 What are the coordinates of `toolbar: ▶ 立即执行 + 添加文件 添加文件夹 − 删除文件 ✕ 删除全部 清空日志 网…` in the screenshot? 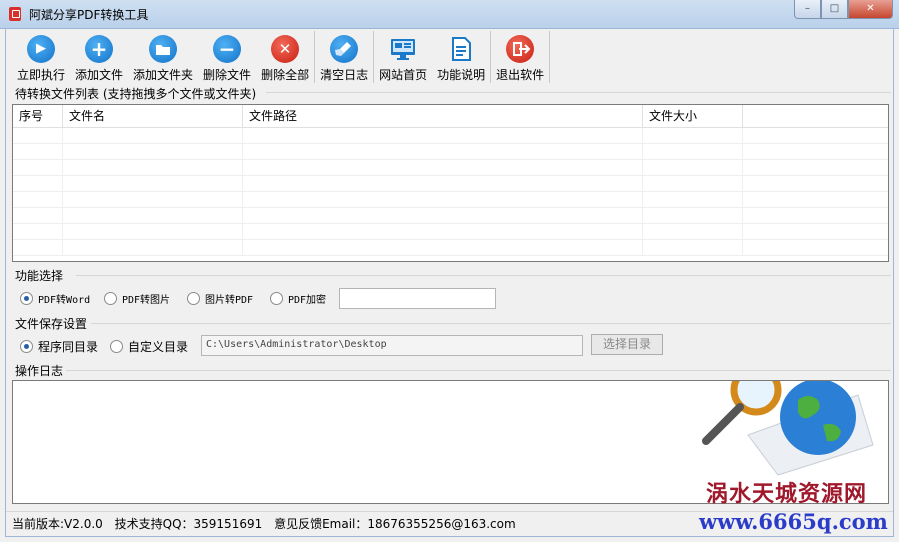 It's located at (449, 57).